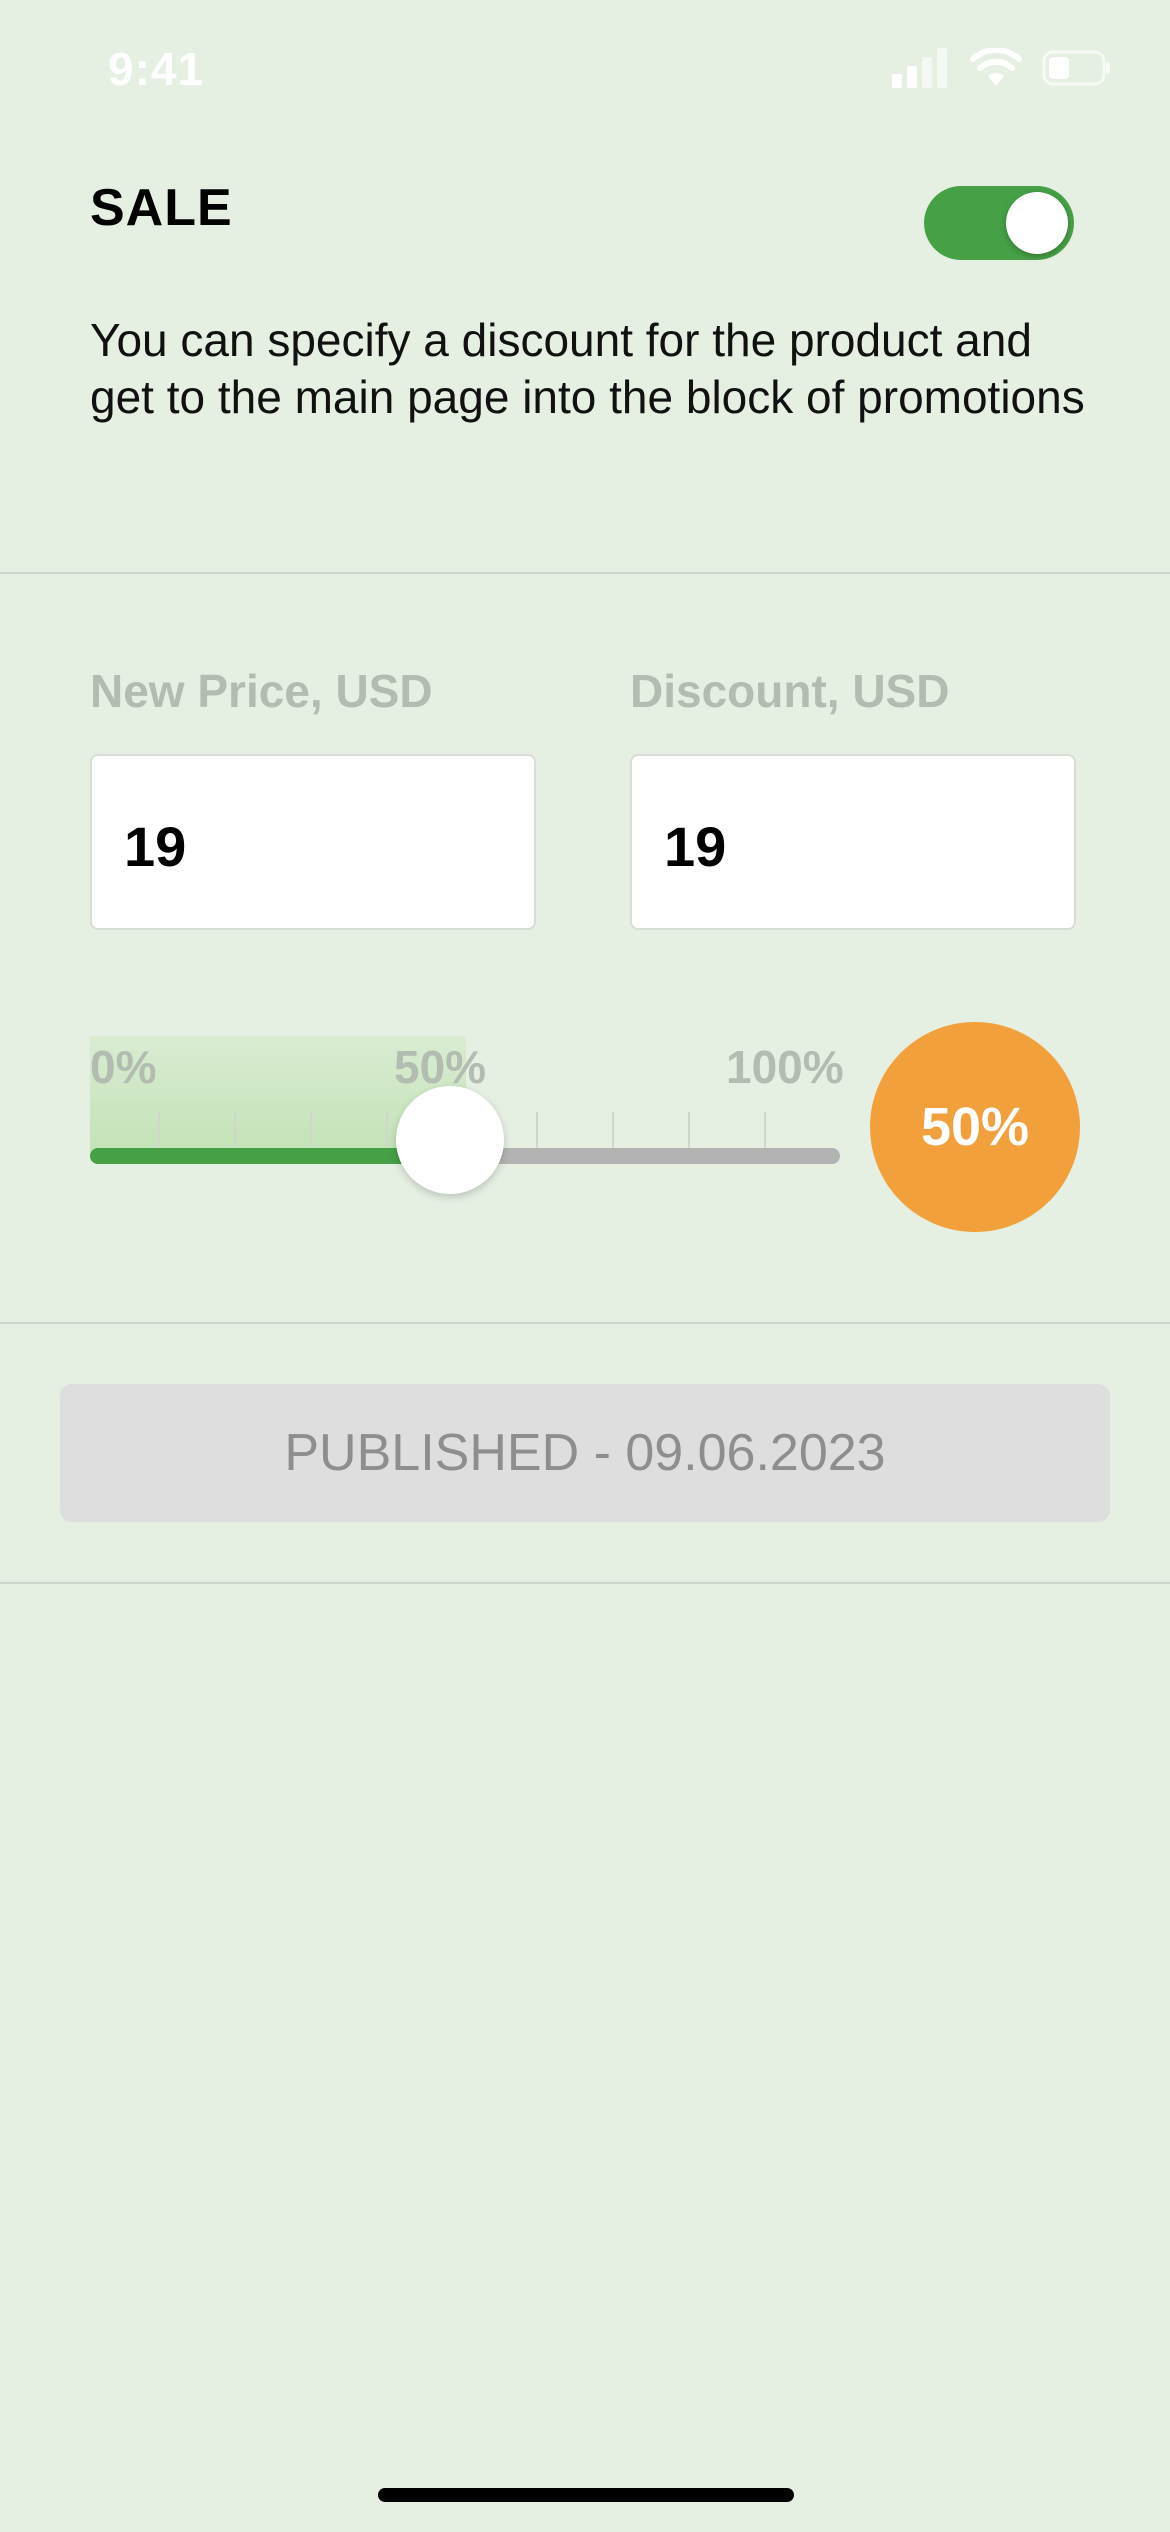 This screenshot has width=1170, height=2532. I want to click on published-button: PUBLISHED - 09.06.2023, so click(585, 1453).